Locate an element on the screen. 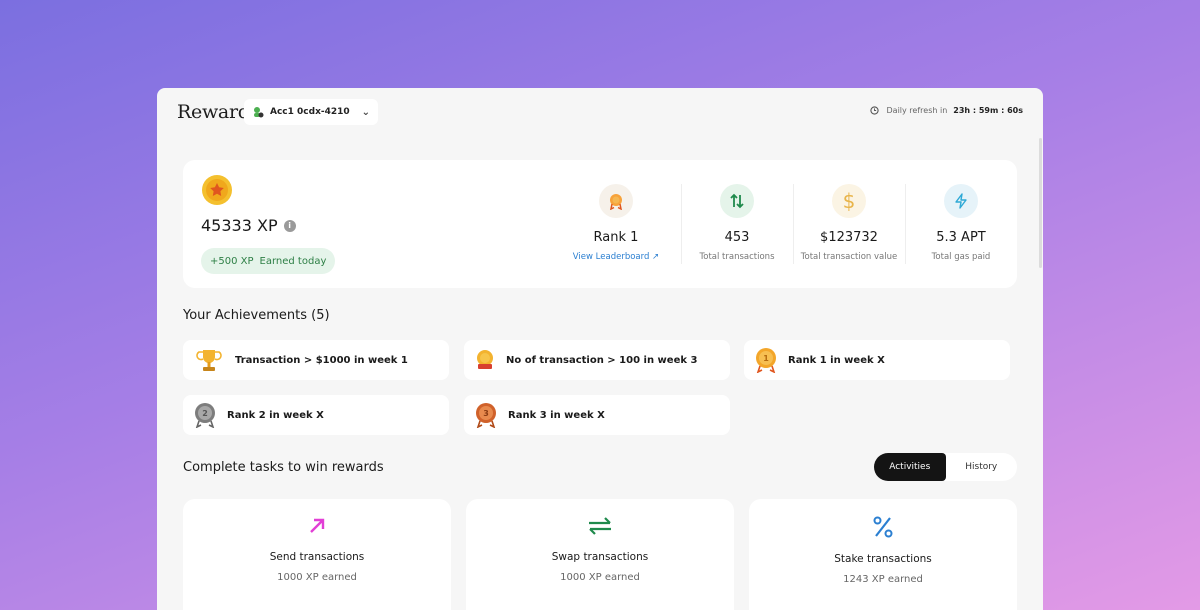 This screenshot has height=610, width=1200. svg-text: 1 is located at coordinates (766, 358).